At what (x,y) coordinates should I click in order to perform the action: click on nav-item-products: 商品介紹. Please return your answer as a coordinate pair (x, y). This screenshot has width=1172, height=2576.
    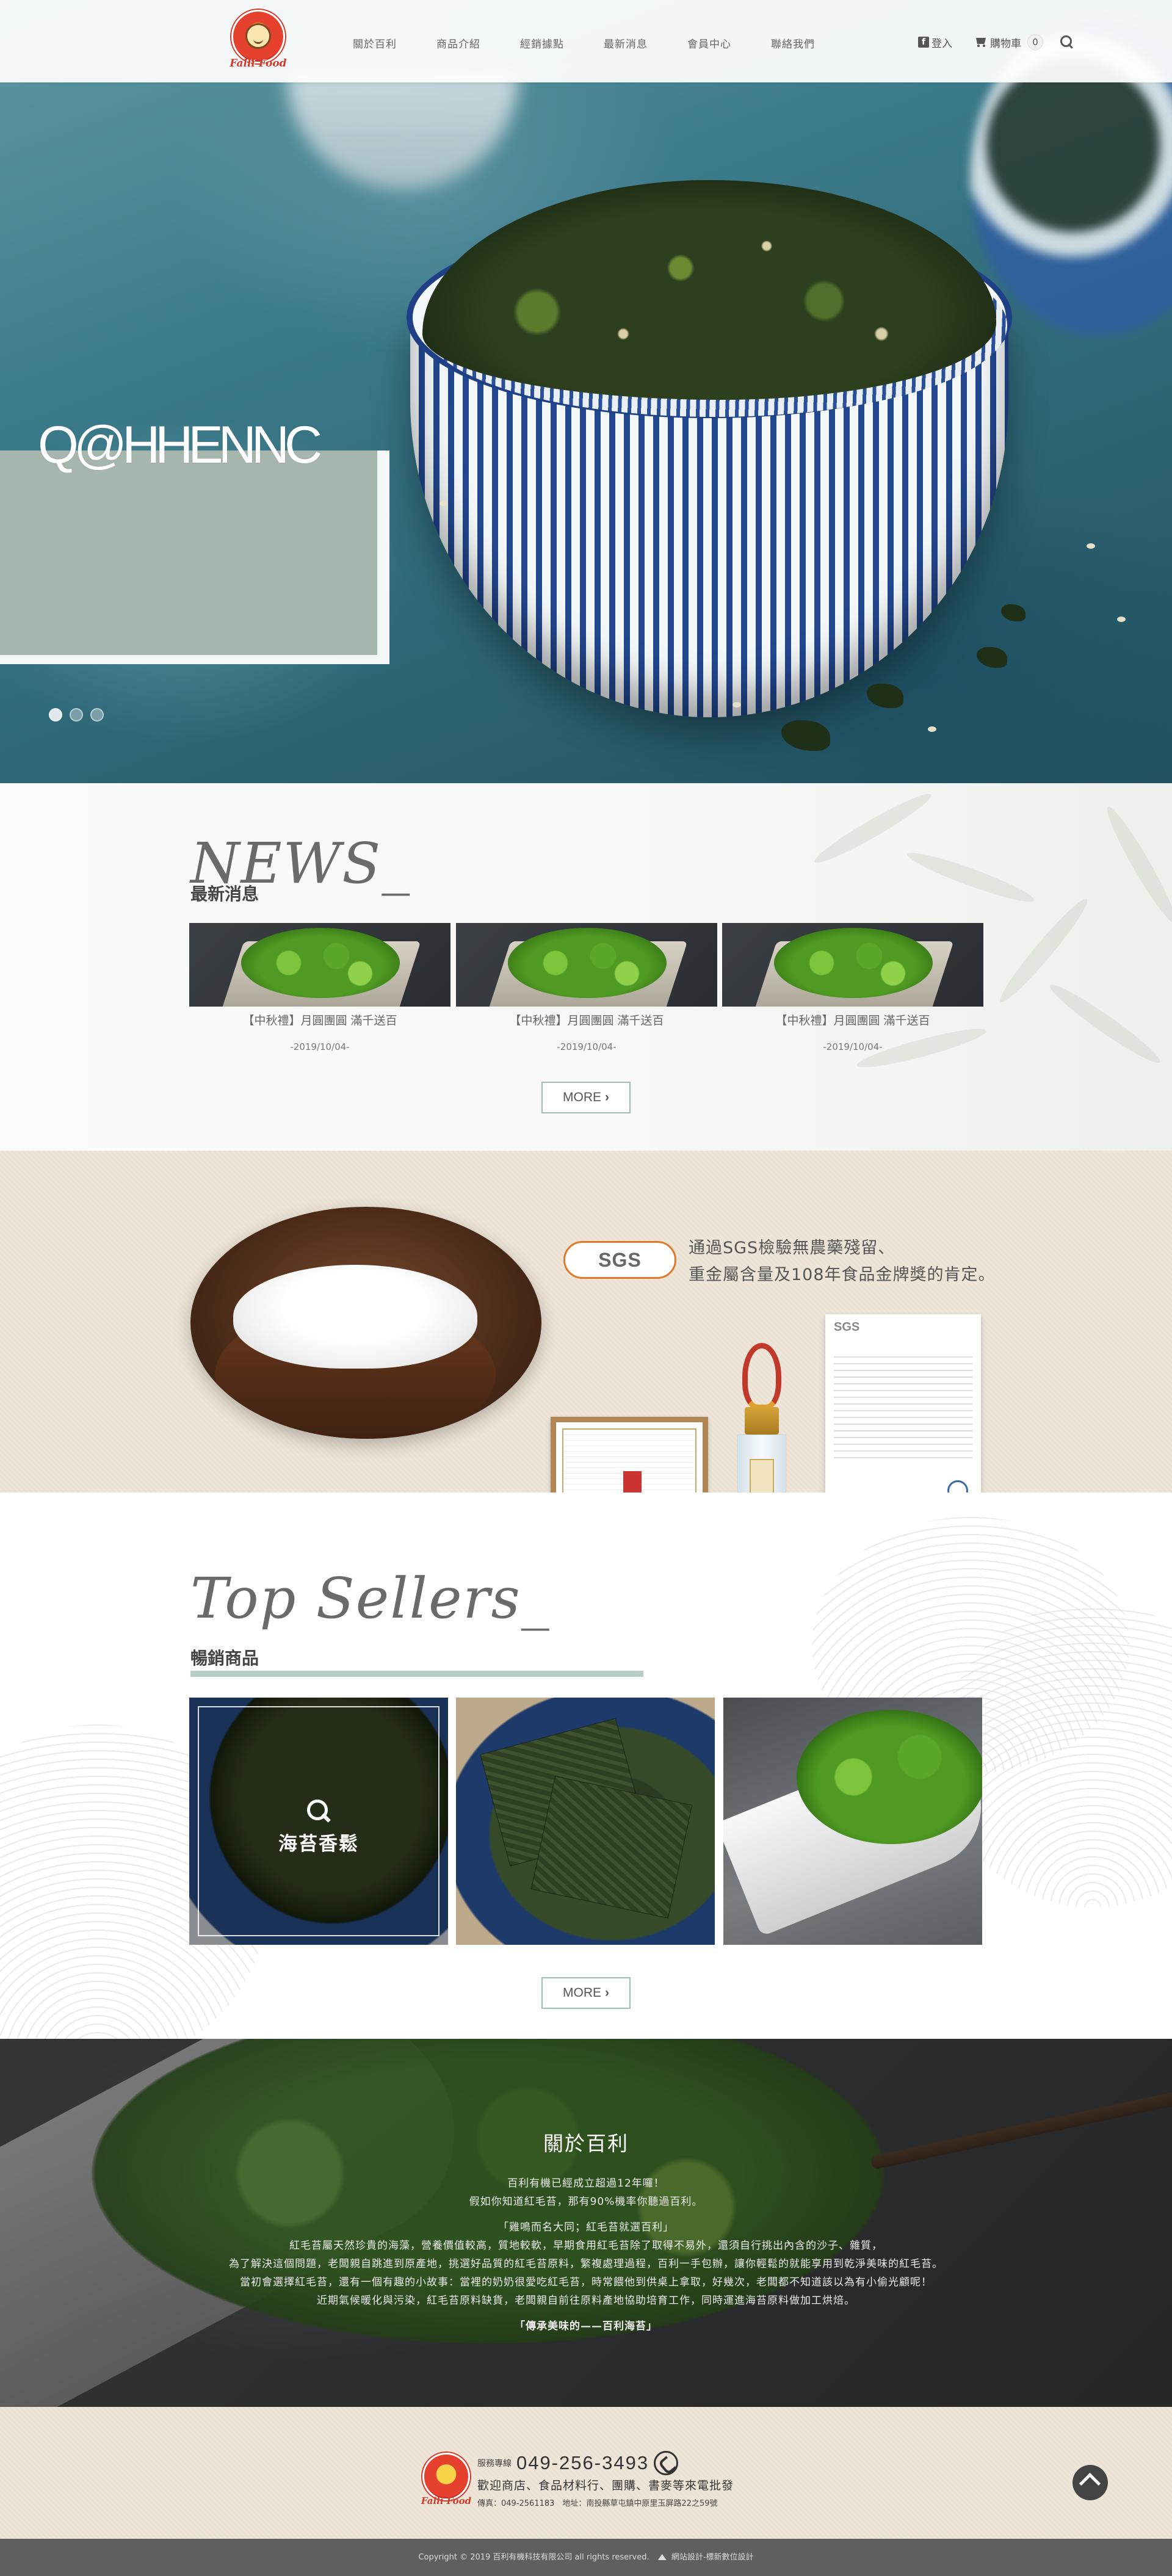
    Looking at the image, I should click on (478, 43).